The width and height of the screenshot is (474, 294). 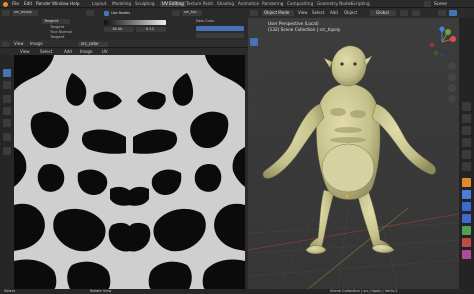 What do you see at coordinates (347, 196) in the screenshot?
I see `object-origin-icon` at bounding box center [347, 196].